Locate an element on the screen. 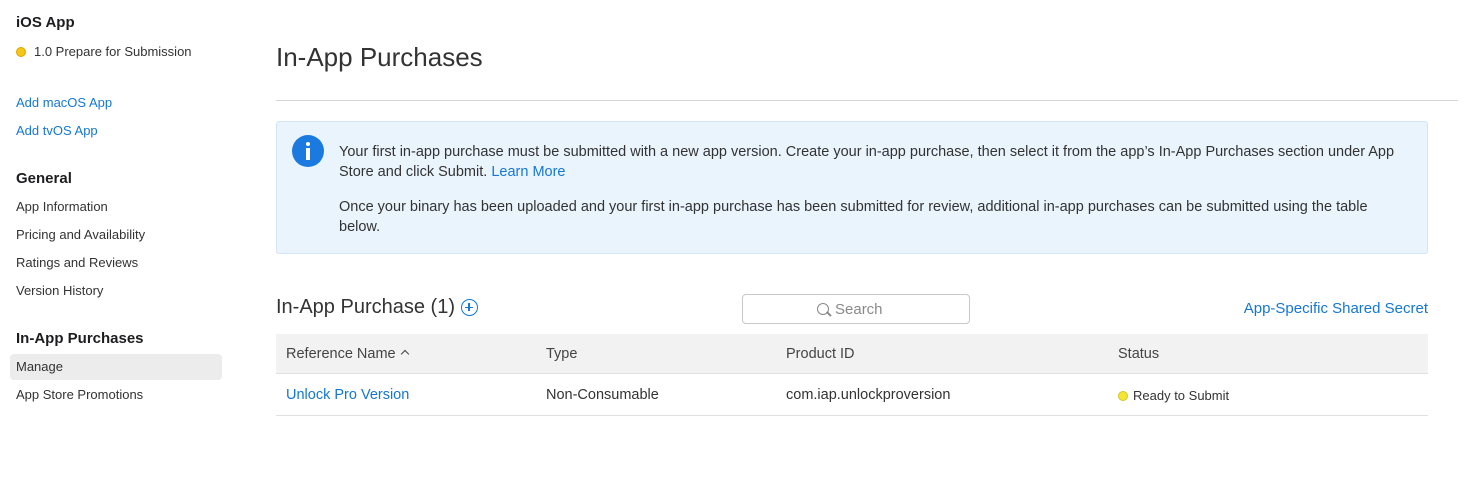 This screenshot has width=1472, height=477. sort-ascending-icon is located at coordinates (404, 354).